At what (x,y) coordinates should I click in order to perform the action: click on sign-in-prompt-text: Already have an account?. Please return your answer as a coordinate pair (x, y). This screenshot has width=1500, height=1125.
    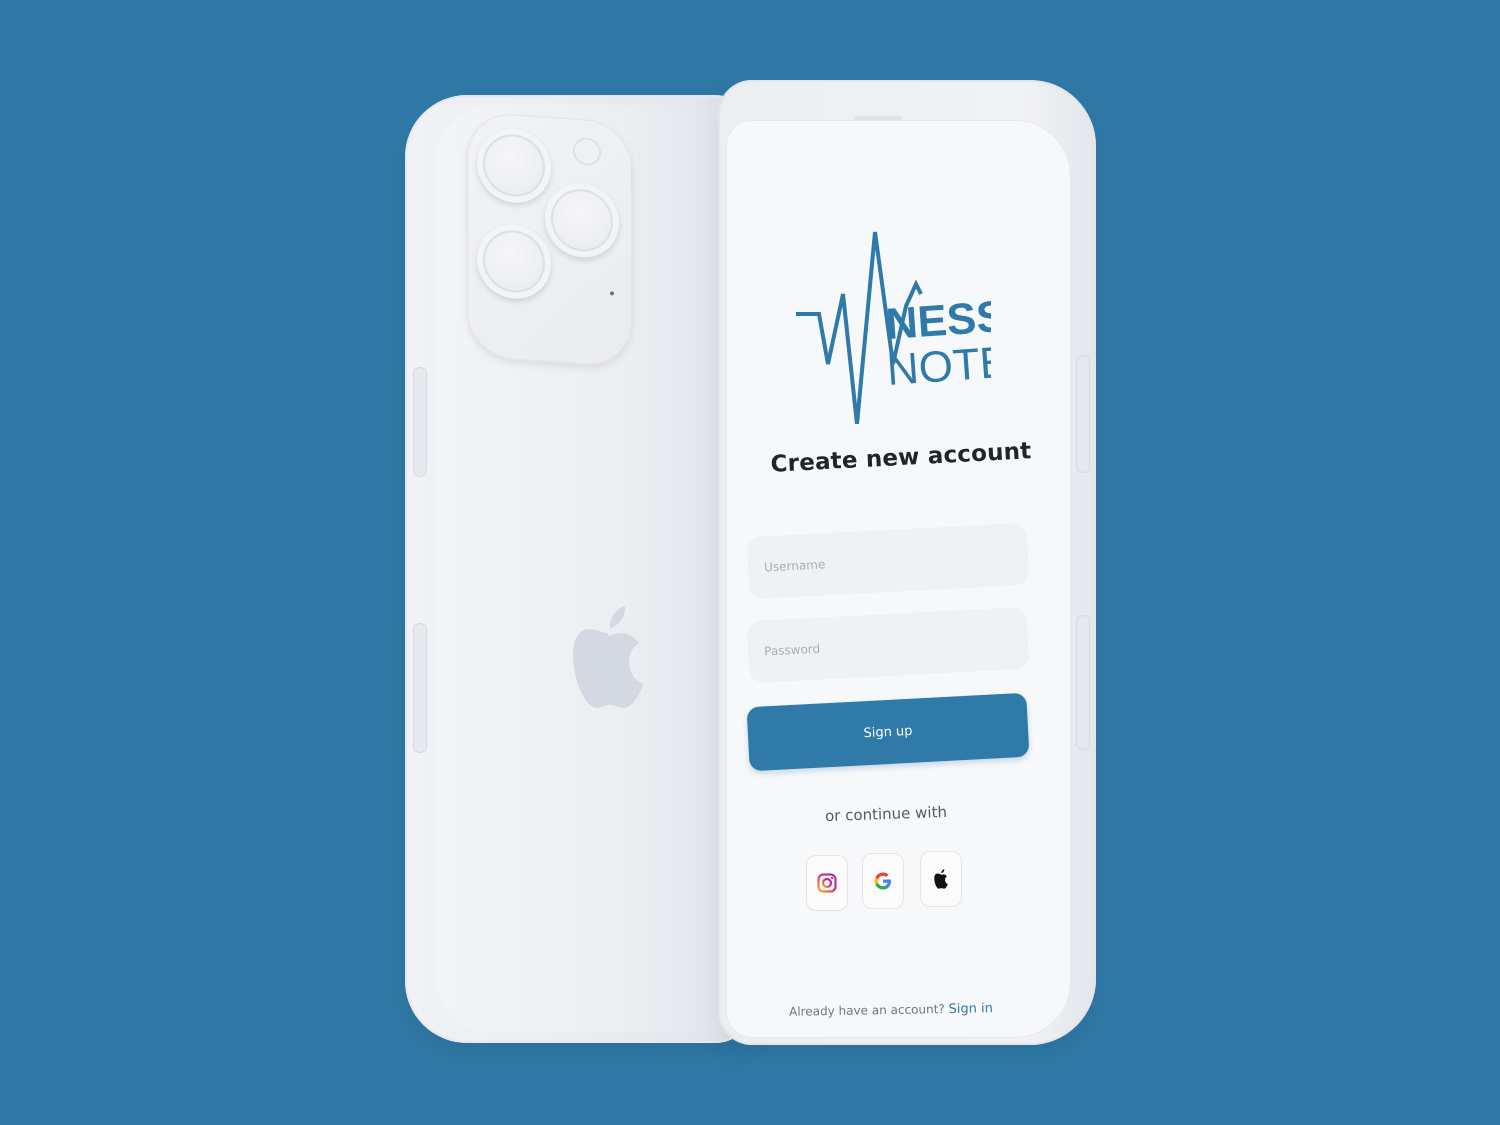
    Looking at the image, I should click on (866, 1010).